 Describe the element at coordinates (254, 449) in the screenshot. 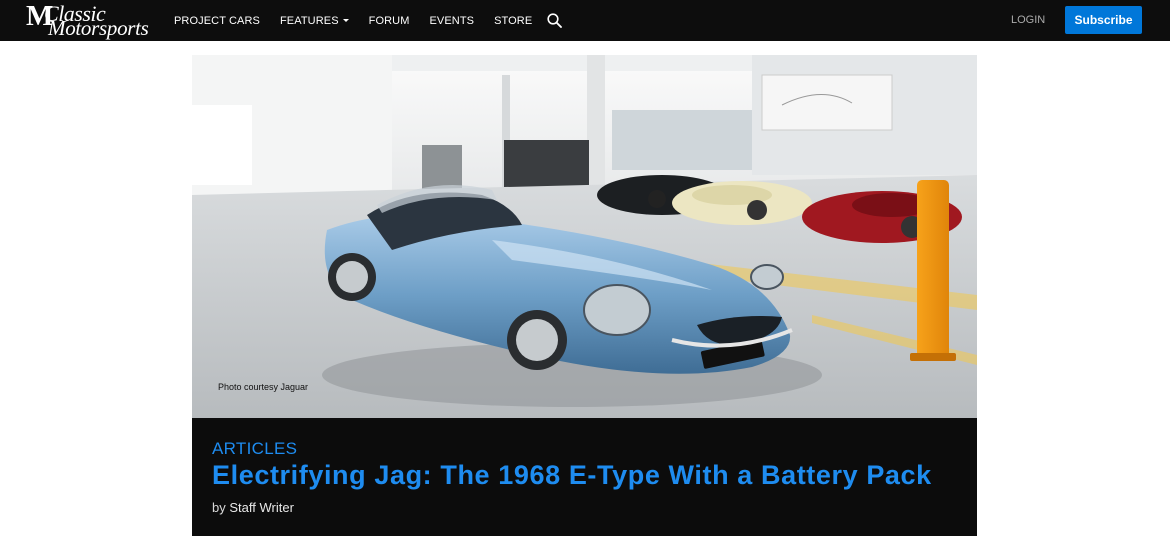

I see `article-category: ARTICLES` at that location.